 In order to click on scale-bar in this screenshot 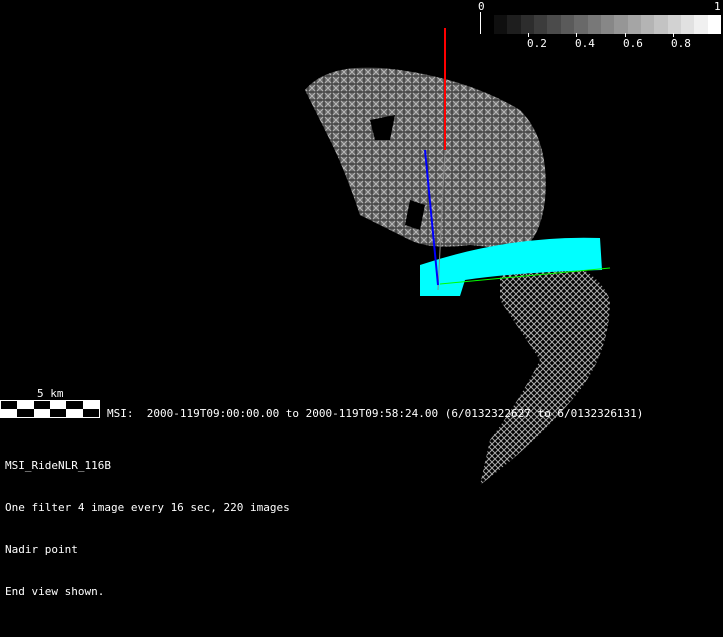, I will do `click(50, 409)`.